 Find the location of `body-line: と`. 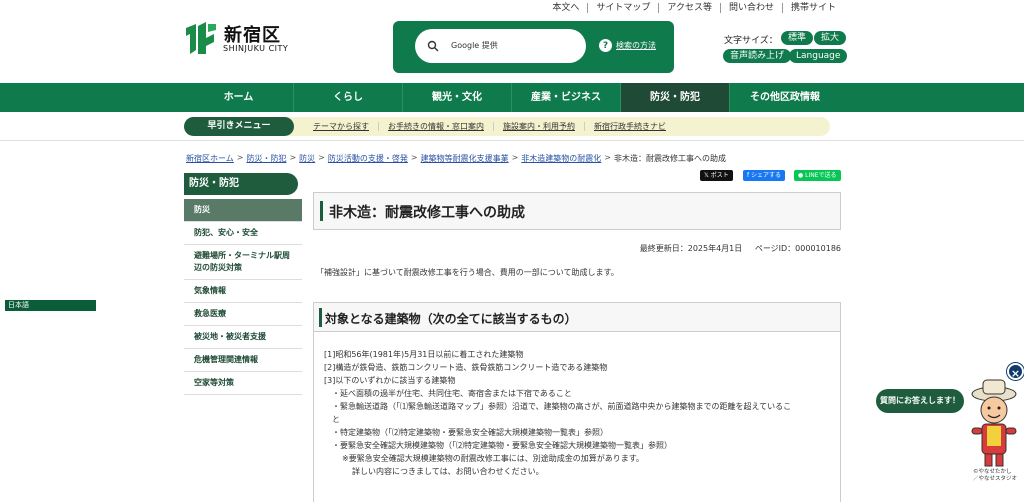

body-line: と is located at coordinates (336, 419).